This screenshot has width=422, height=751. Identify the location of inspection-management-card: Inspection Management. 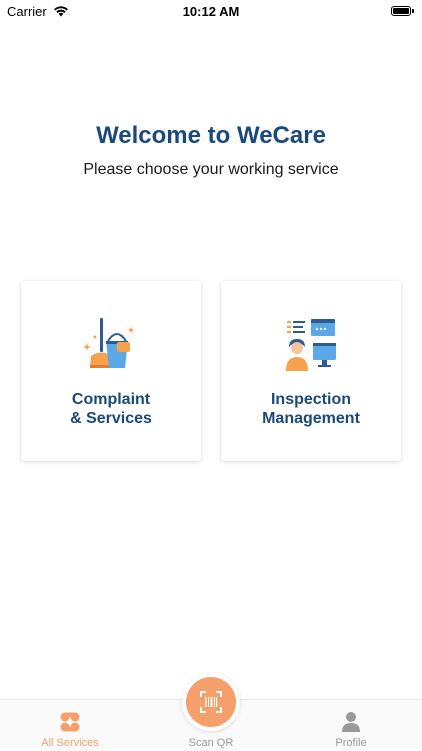
(311, 371).